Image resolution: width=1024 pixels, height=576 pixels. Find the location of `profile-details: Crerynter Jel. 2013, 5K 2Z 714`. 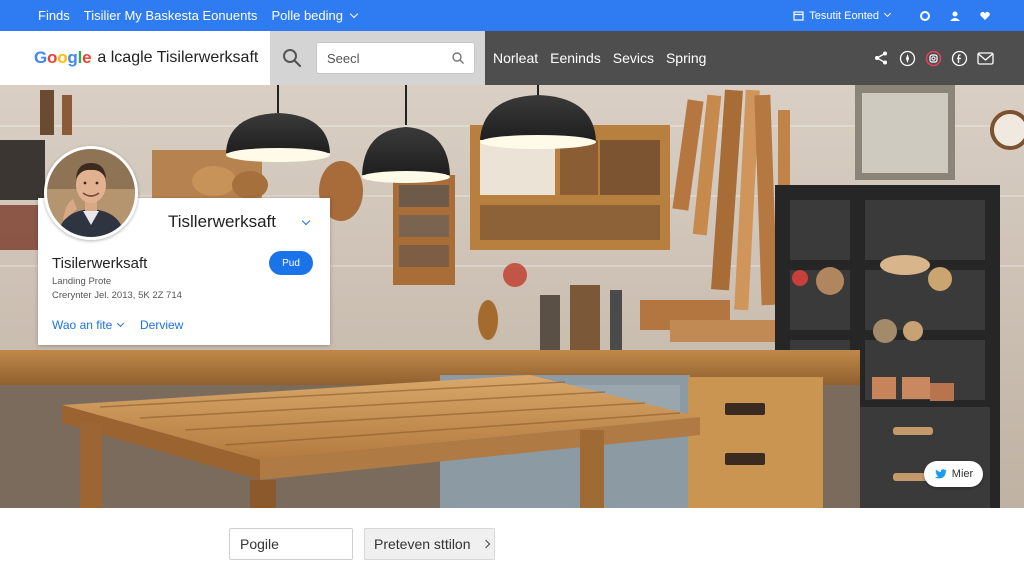

profile-details: Crerynter Jel. 2013, 5K 2Z 714 is located at coordinates (117, 295).